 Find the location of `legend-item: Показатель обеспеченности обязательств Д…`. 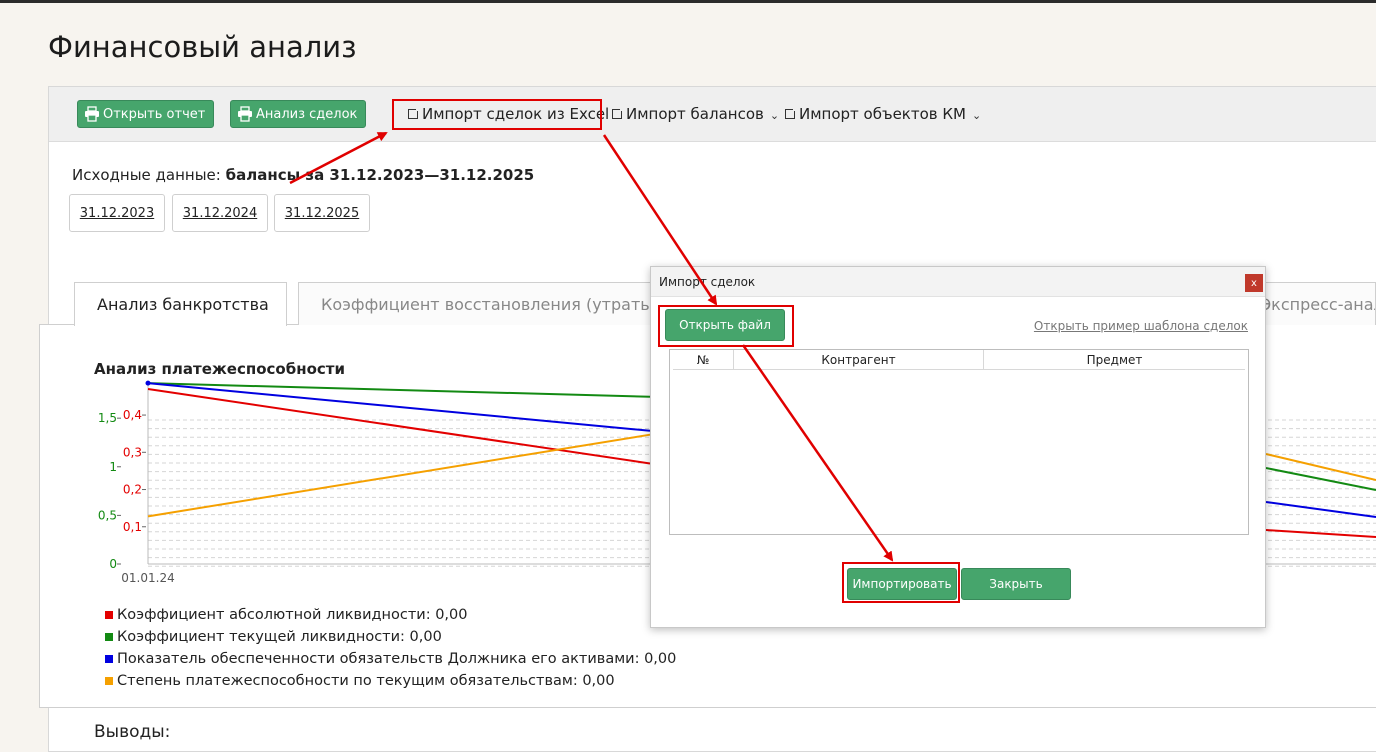

legend-item: Показатель обеспеченности обязательств Д… is located at coordinates (390, 659).